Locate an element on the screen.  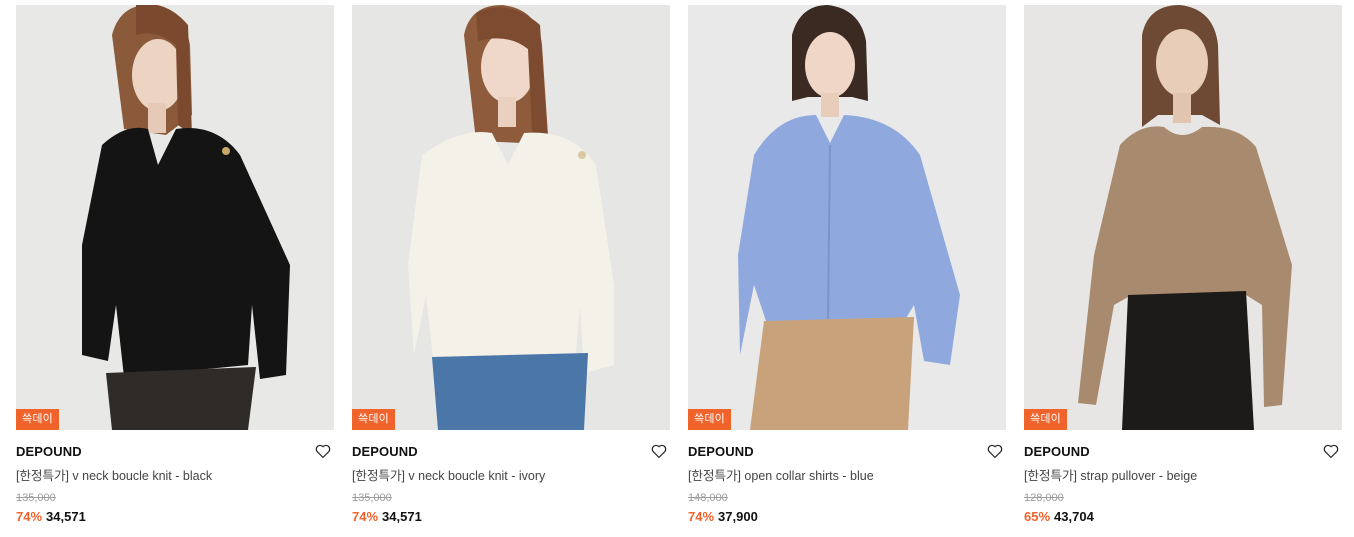
sale-price: 37,900 is located at coordinates (738, 516).